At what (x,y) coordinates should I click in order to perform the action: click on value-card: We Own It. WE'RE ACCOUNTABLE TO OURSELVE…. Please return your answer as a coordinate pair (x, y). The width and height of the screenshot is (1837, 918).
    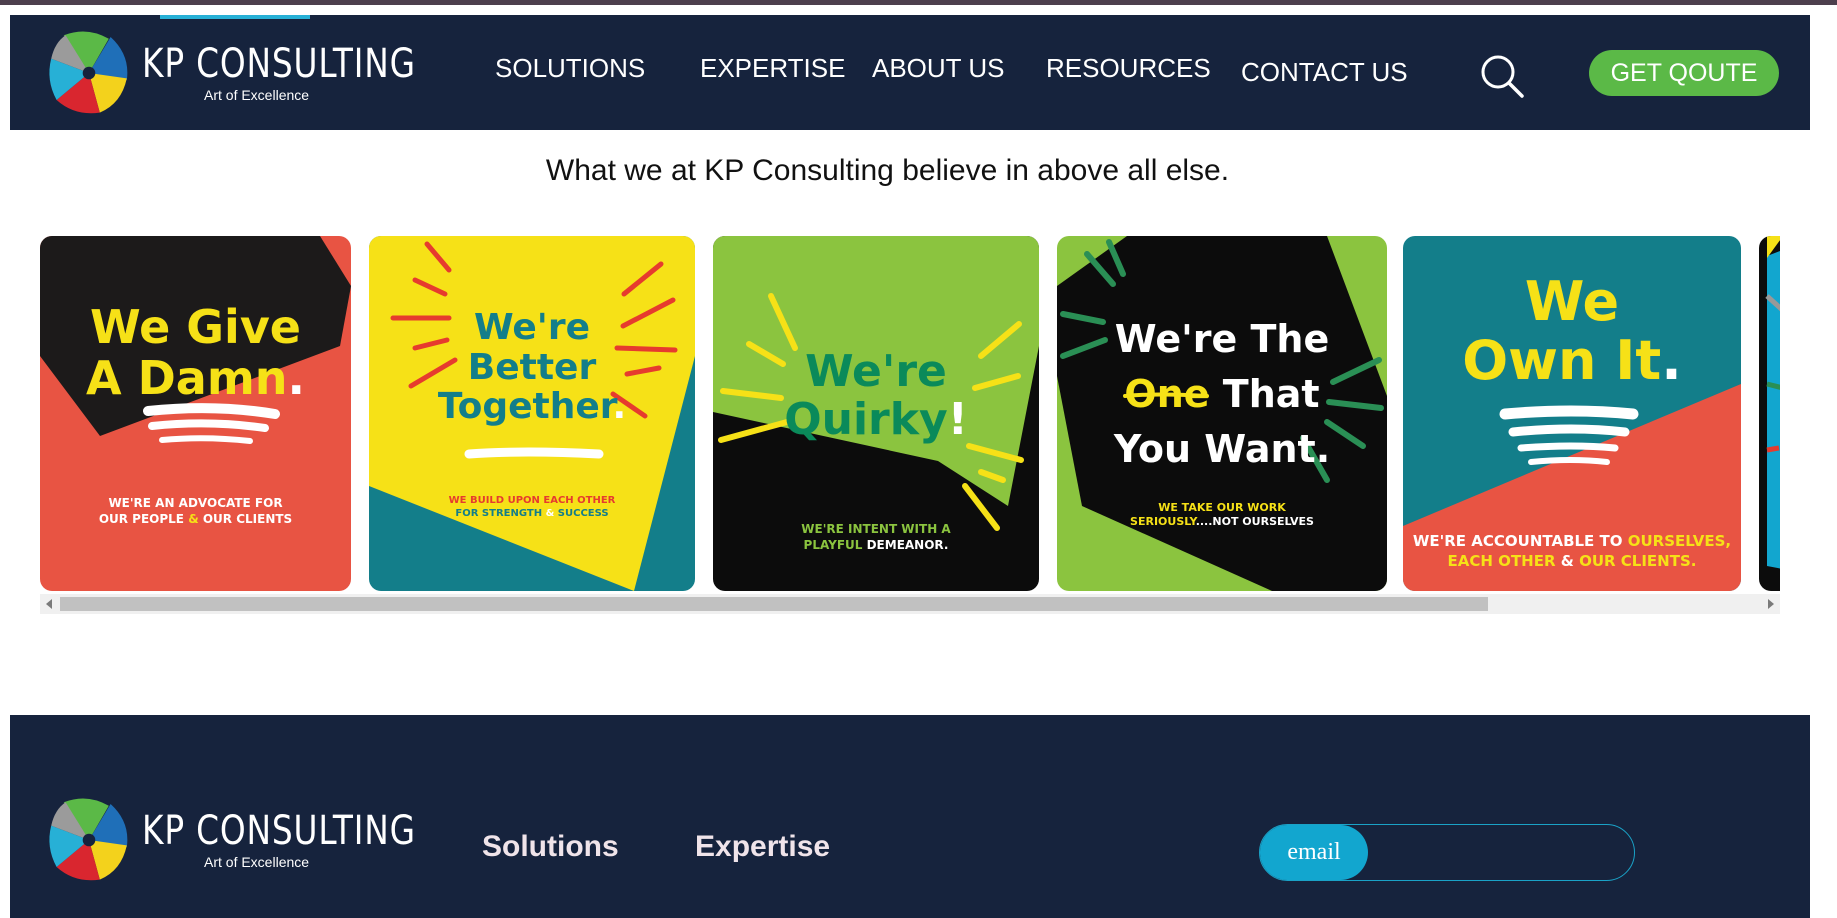
    Looking at the image, I should click on (1572, 413).